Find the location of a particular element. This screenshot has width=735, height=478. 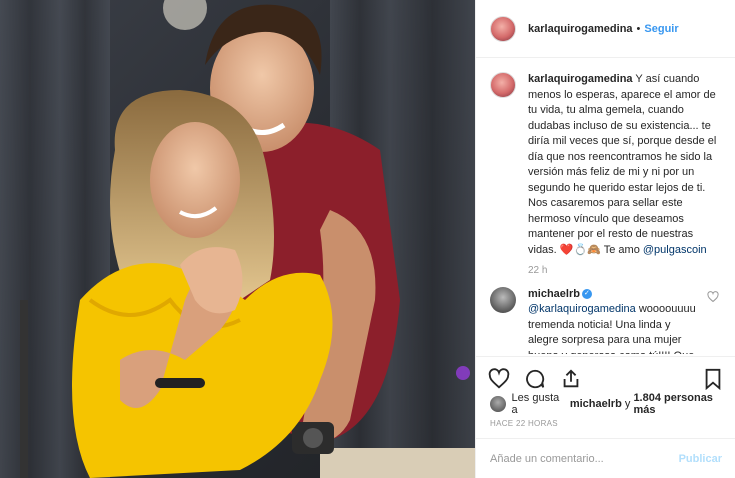

post-time-ago: HACE 22 HORAS is located at coordinates (524, 423).